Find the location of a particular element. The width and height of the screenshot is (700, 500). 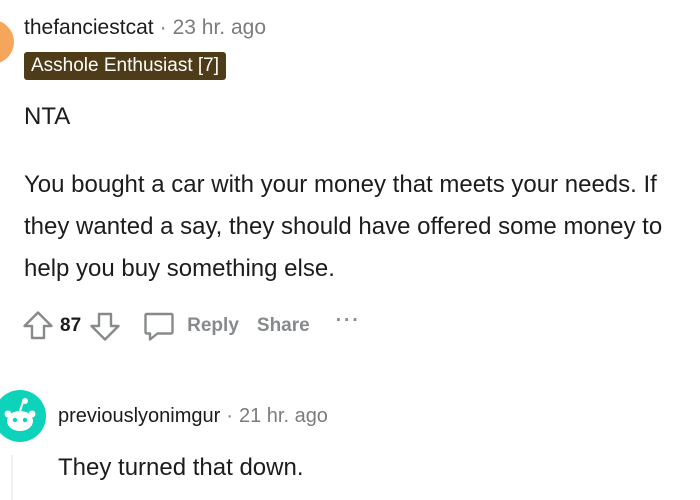

comment-meta: previouslyonimgur · 21 hr. ago is located at coordinates (193, 416).